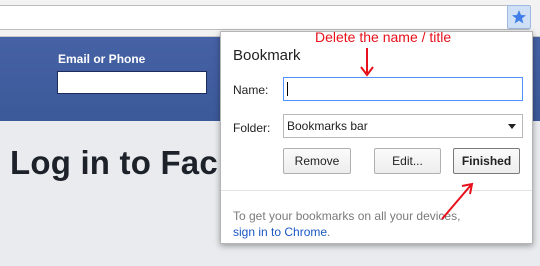  I want to click on arrow-up-right-icon, so click(457, 201).